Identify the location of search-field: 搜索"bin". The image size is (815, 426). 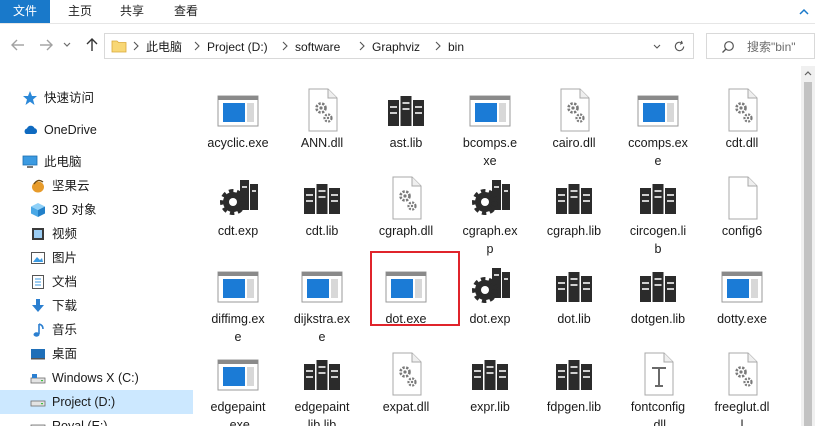
(760, 46).